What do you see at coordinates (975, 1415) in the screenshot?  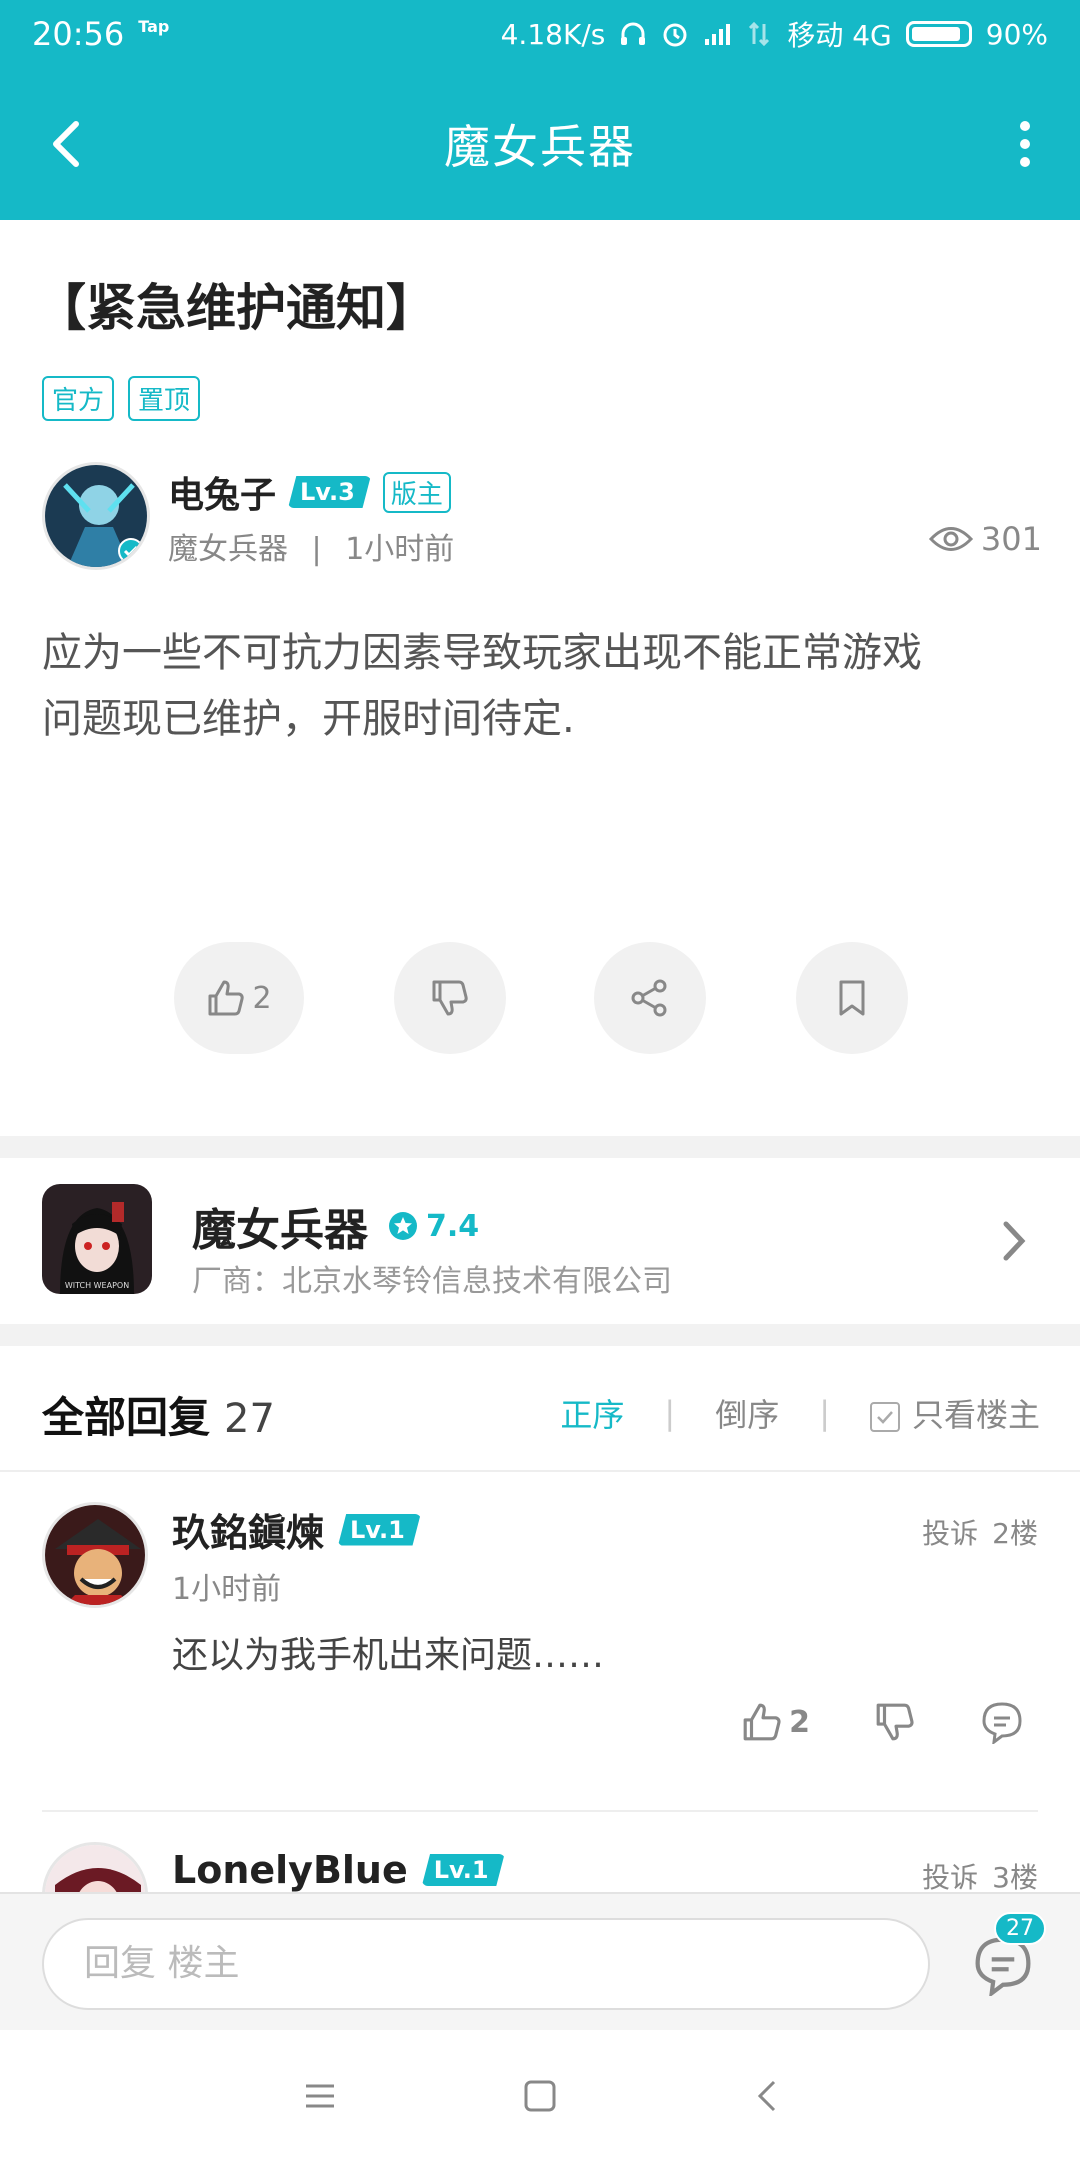 I see `only-owner-label: 只看楼主` at bounding box center [975, 1415].